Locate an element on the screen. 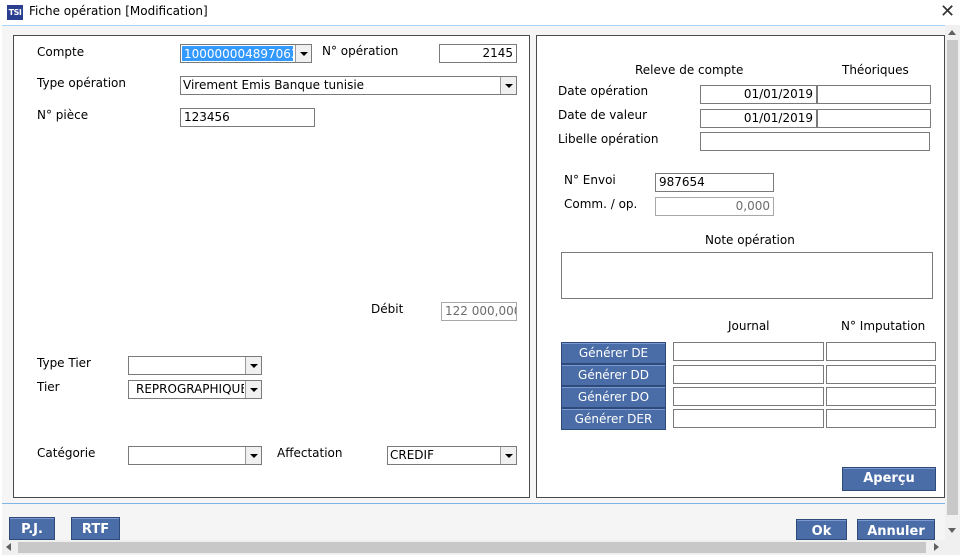  type-operation-value: Virement Emis Banque tunisie is located at coordinates (274, 85).